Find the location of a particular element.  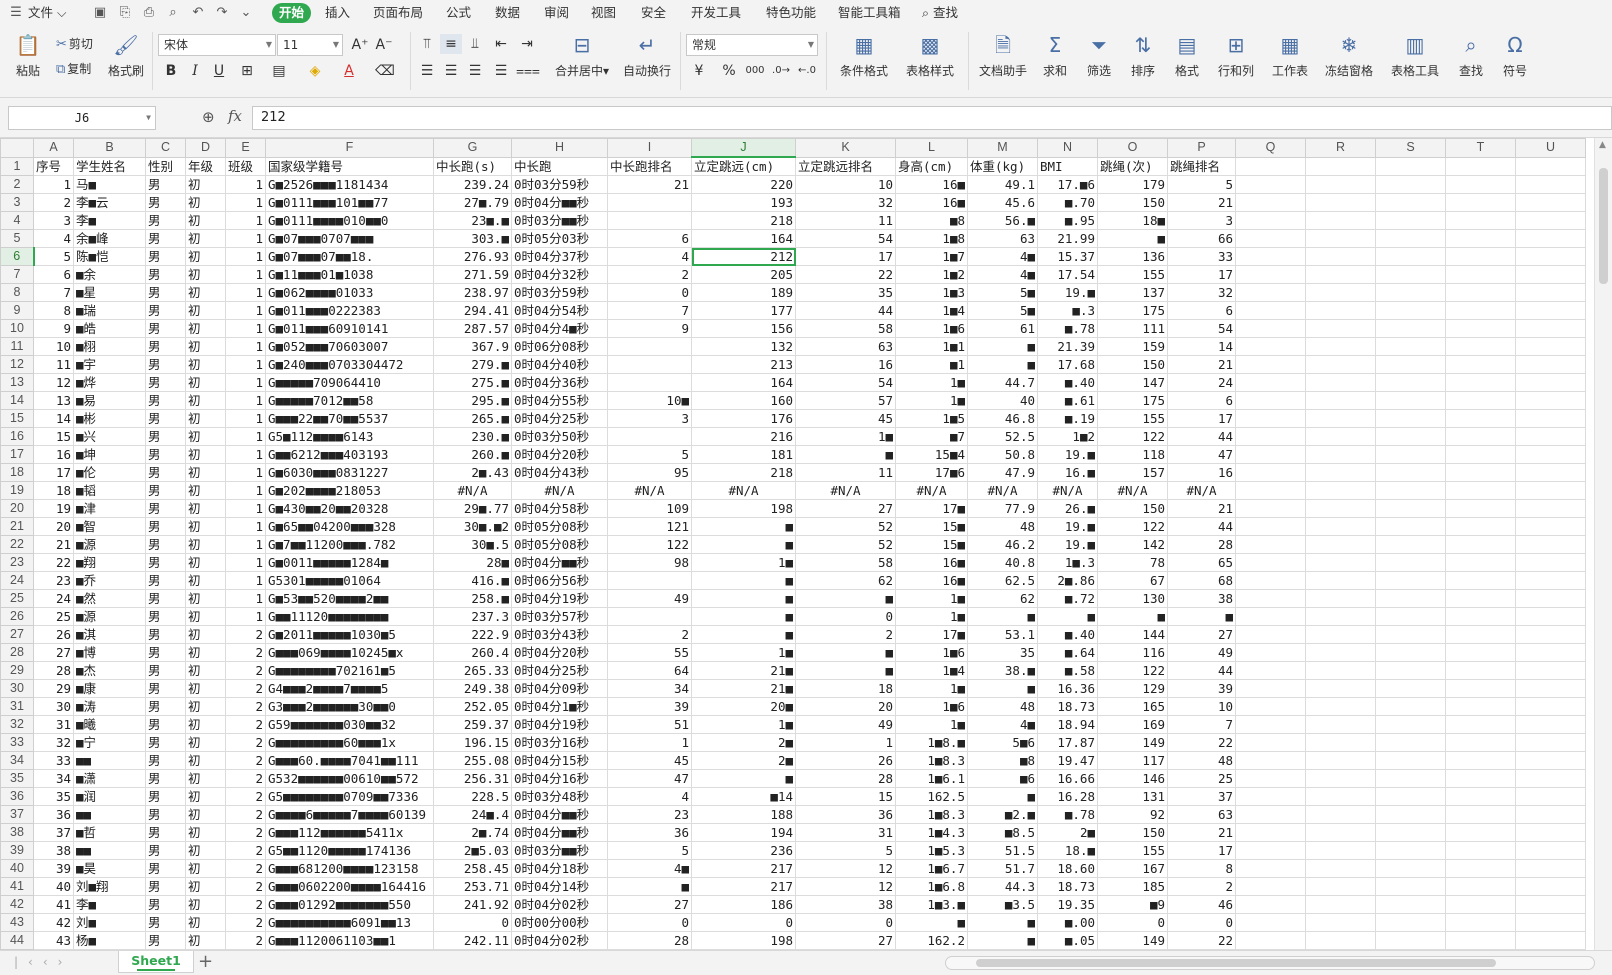

sort-button: ⇅ 排序 is located at coordinates (1143, 55).